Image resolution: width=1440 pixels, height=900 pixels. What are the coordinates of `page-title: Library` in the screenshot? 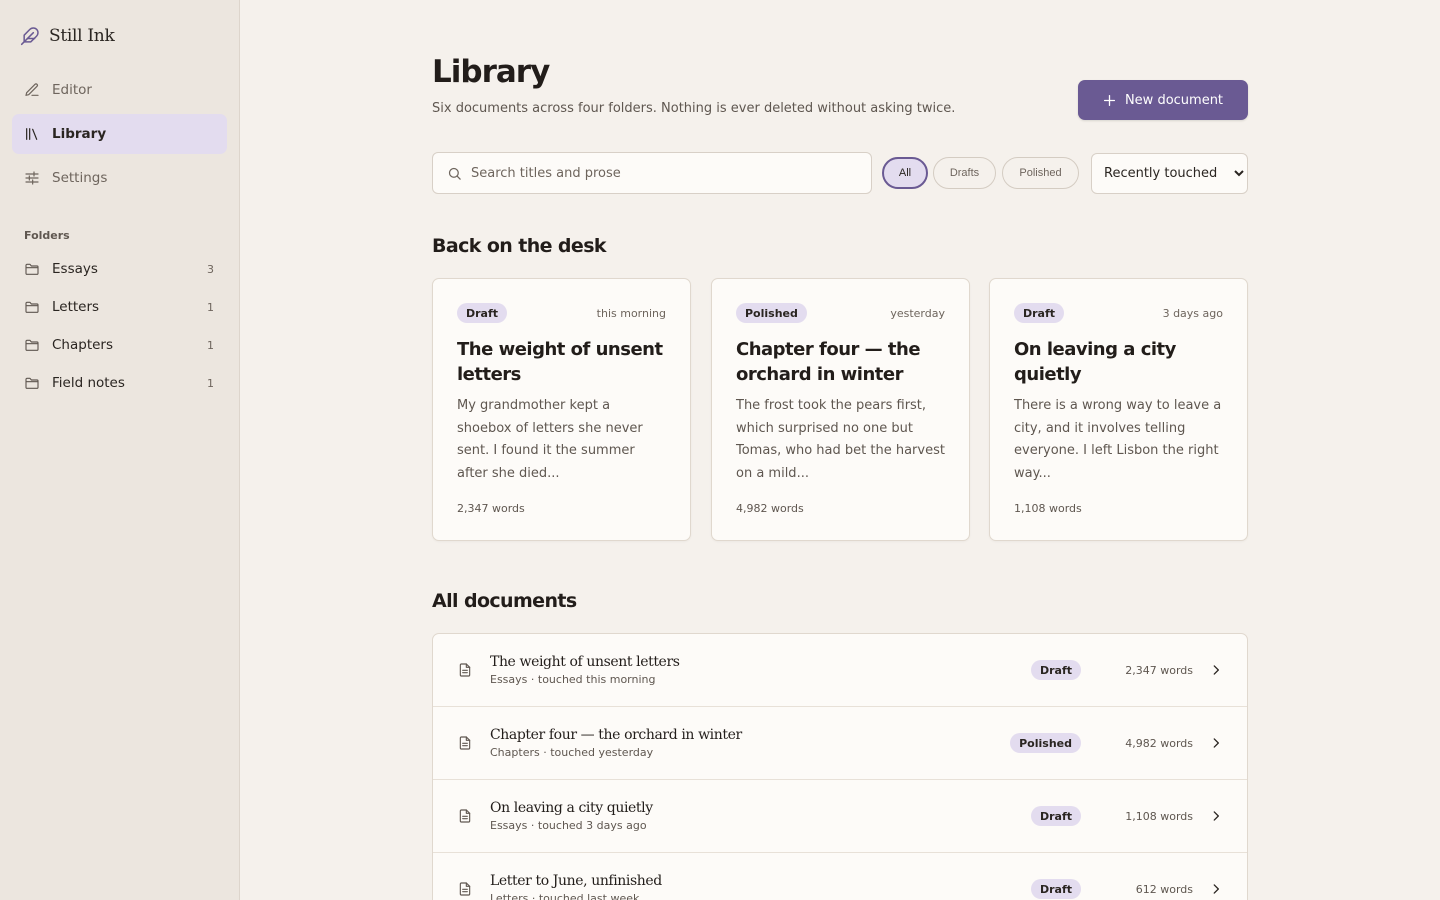 It's located at (491, 72).